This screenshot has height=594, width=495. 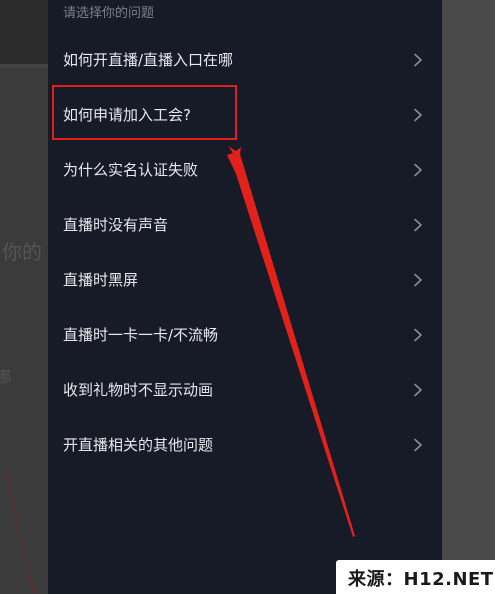 What do you see at coordinates (116, 225) in the screenshot?
I see `question-label: 直播时没有声音` at bounding box center [116, 225].